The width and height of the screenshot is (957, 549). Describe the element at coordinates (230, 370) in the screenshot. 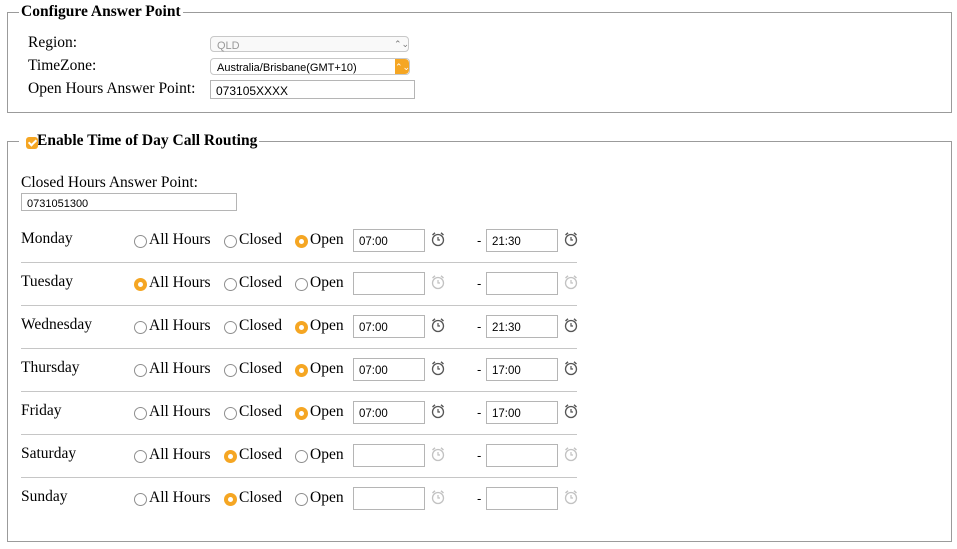

I see `radio-closed-thursday` at that location.